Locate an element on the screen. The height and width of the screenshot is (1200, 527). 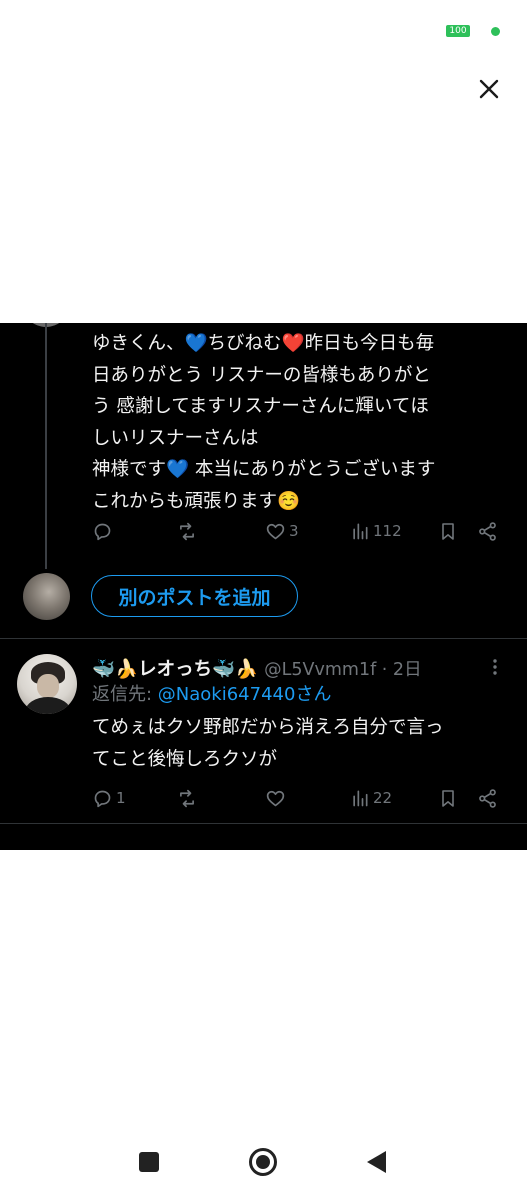
post-text-line: う 感謝してますリスナーさんに輝いてほ is located at coordinates (260, 406).